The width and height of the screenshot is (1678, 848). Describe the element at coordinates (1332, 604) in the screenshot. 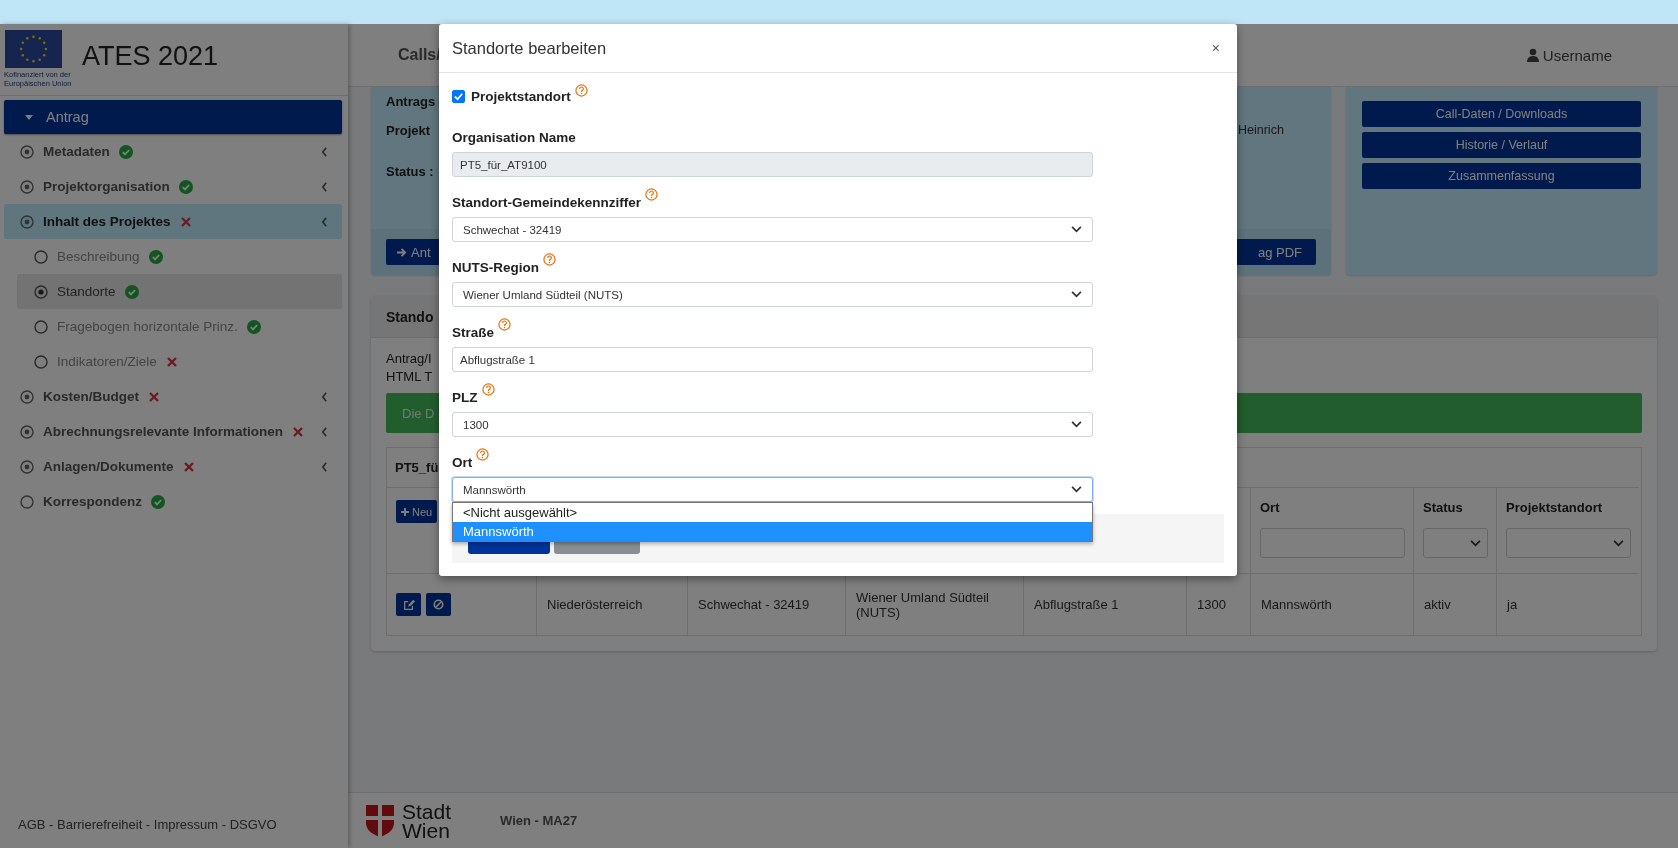

I see `table-cell: Mannswörth` at that location.